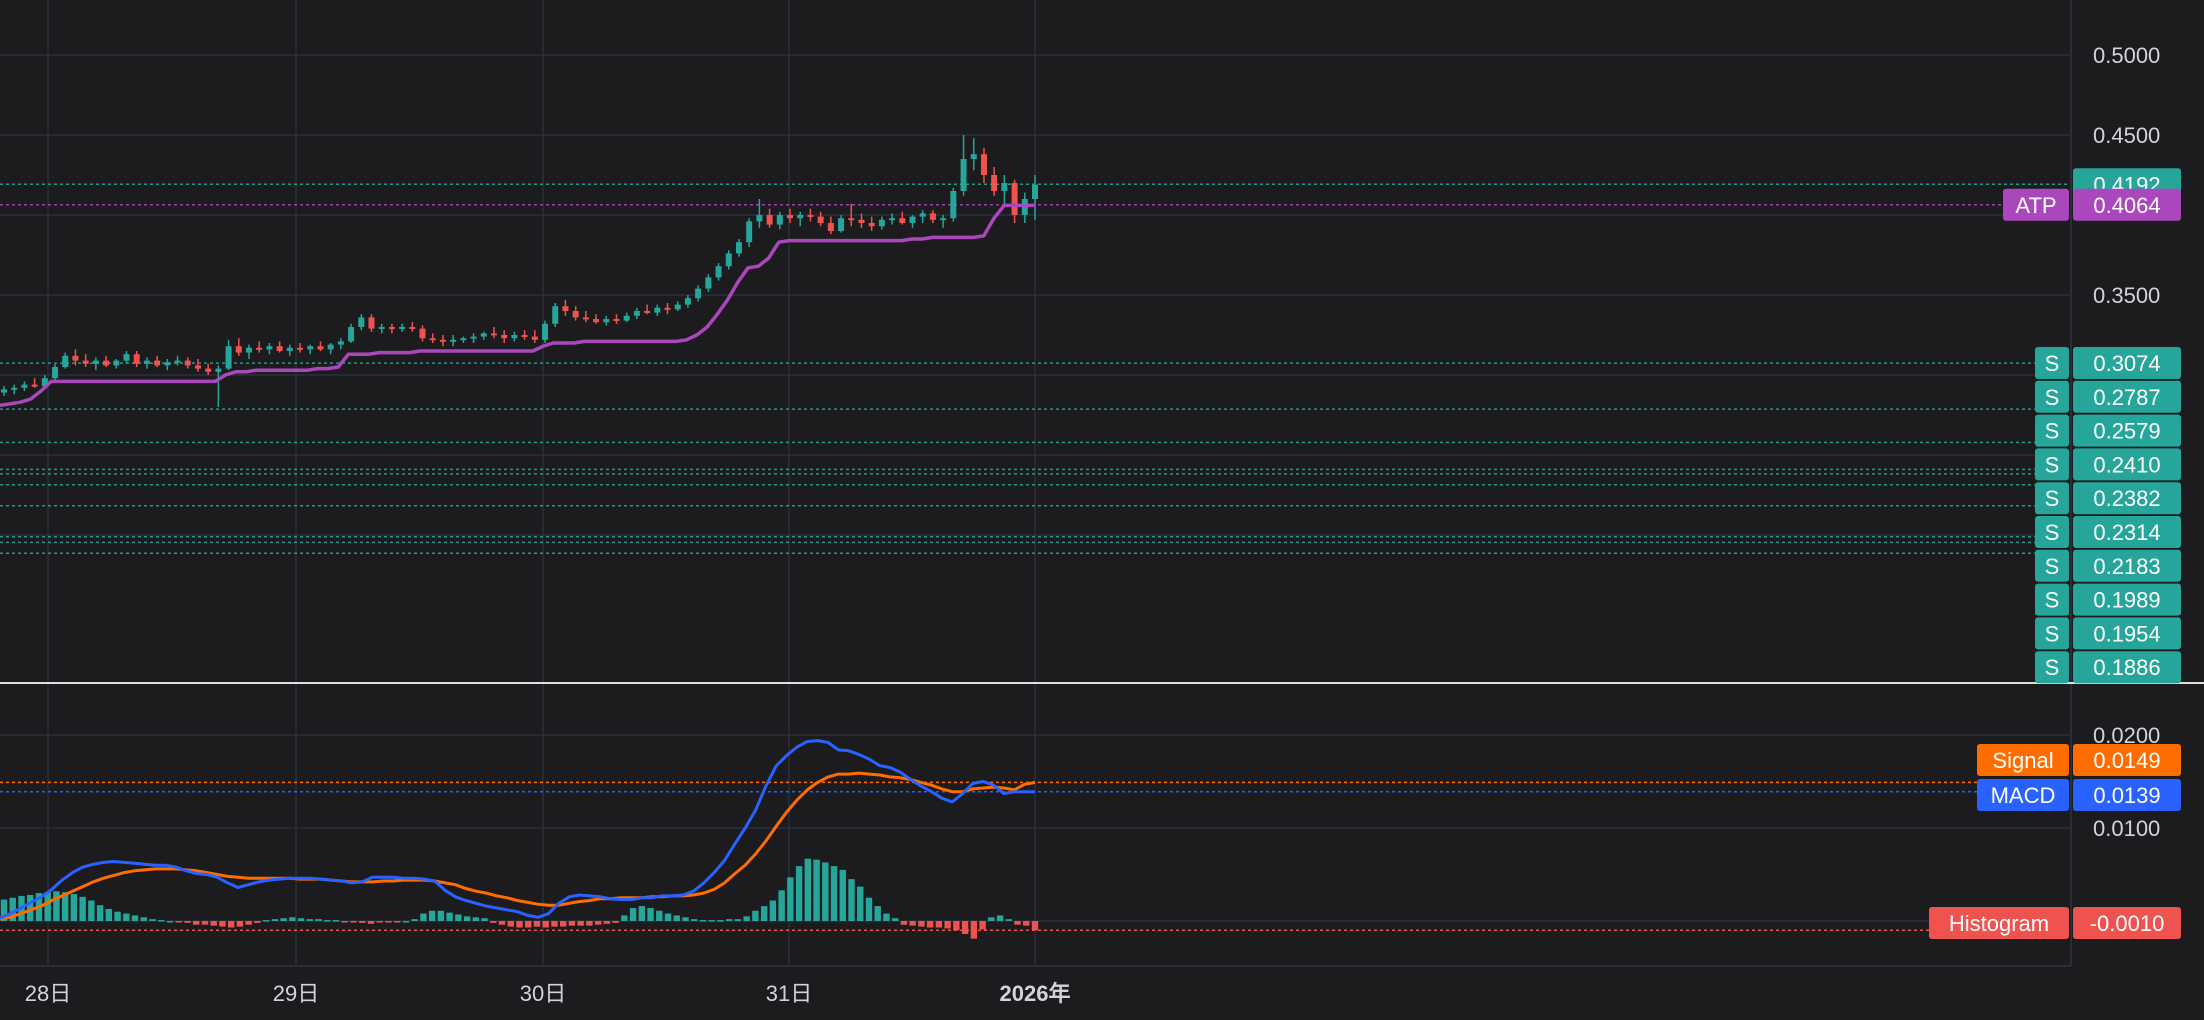 The image size is (2204, 1020). What do you see at coordinates (2126, 600) in the screenshot?
I see `price-line-value-tag: 0.1989` at bounding box center [2126, 600].